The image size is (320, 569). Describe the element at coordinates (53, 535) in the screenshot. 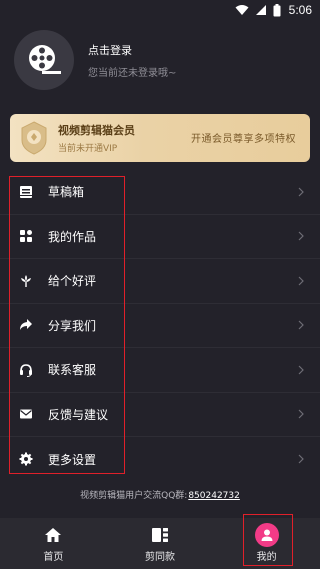

I see `home-icon` at that location.